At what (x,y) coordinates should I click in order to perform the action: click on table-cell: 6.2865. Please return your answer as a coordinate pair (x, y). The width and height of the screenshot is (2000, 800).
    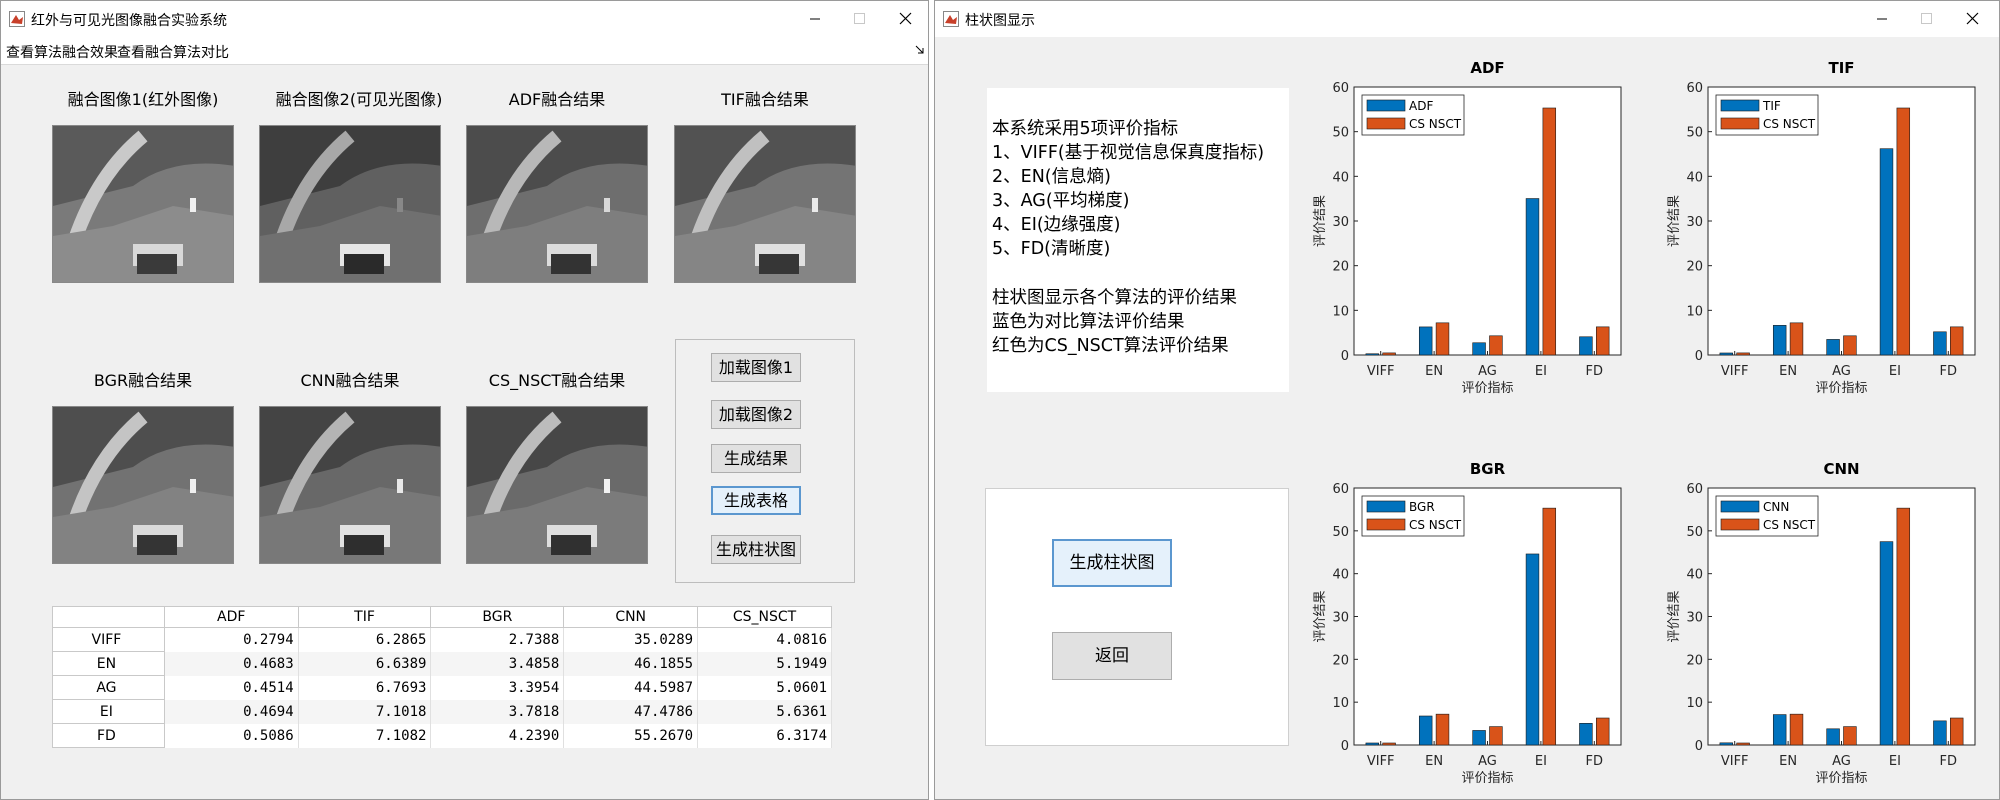
    Looking at the image, I should click on (365, 639).